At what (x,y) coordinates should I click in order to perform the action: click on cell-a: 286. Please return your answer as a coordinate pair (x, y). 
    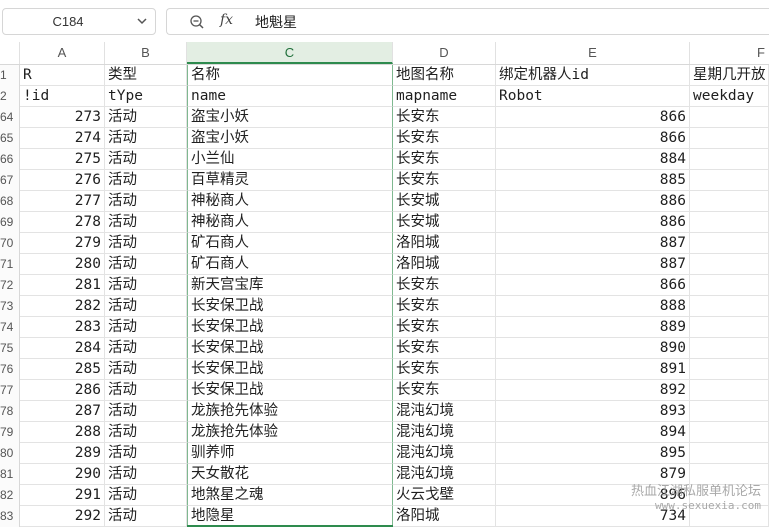
    Looking at the image, I should click on (62, 390).